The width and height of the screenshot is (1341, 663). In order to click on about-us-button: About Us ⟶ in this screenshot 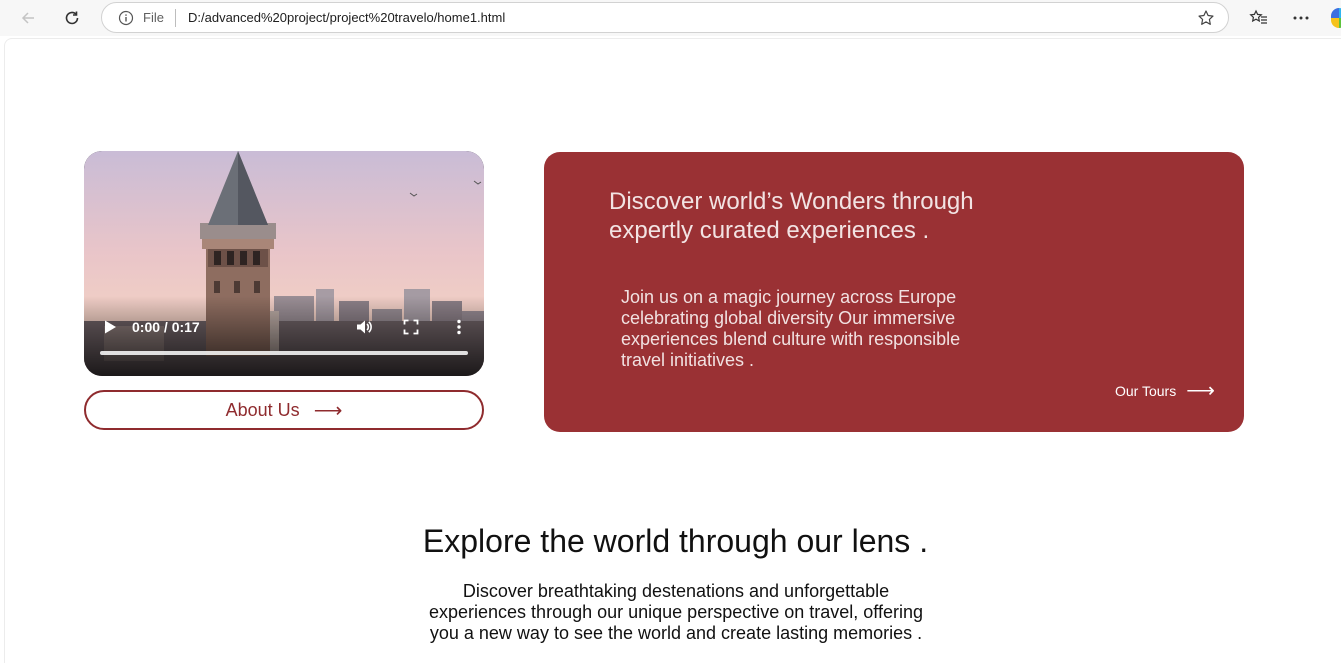, I will do `click(284, 410)`.